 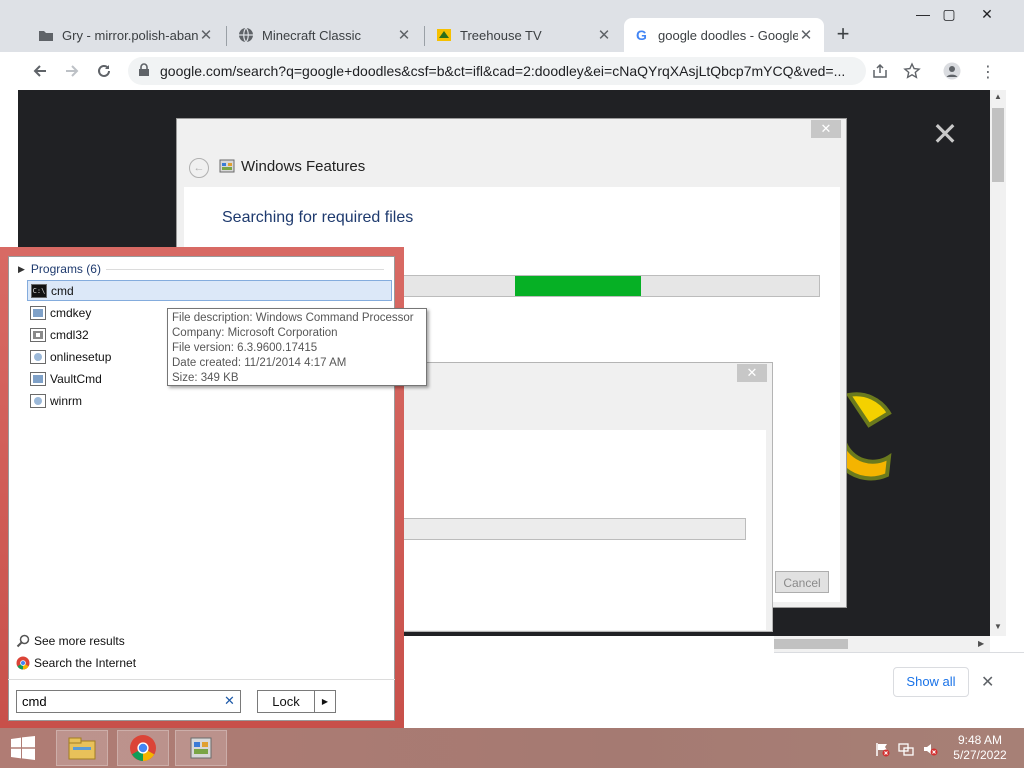 I want to click on start-button, so click(x=23, y=748).